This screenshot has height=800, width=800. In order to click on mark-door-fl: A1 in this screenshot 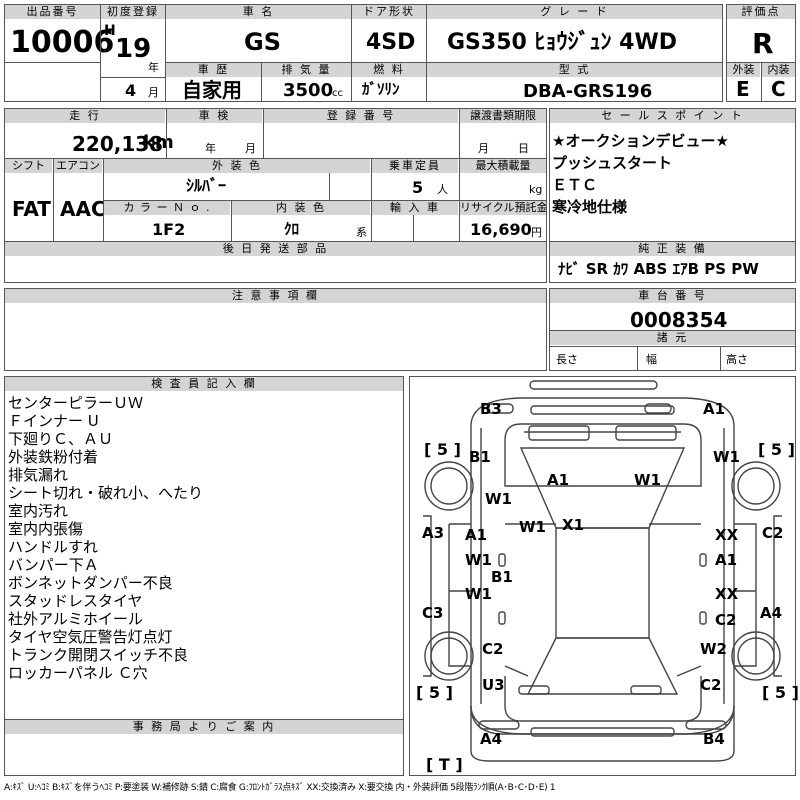, I will do `click(476, 535)`.